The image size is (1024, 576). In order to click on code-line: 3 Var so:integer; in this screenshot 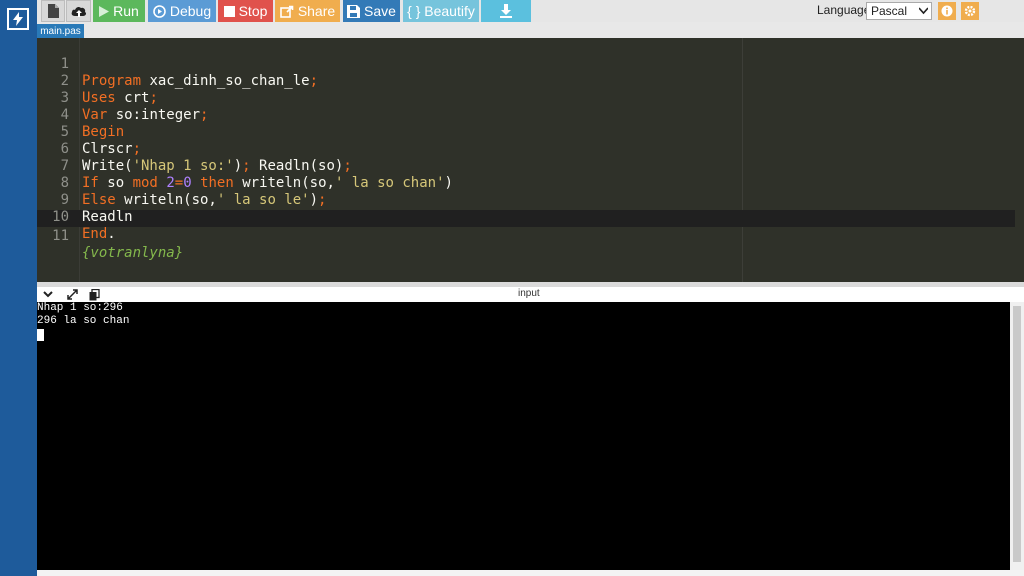, I will do `click(123, 98)`.